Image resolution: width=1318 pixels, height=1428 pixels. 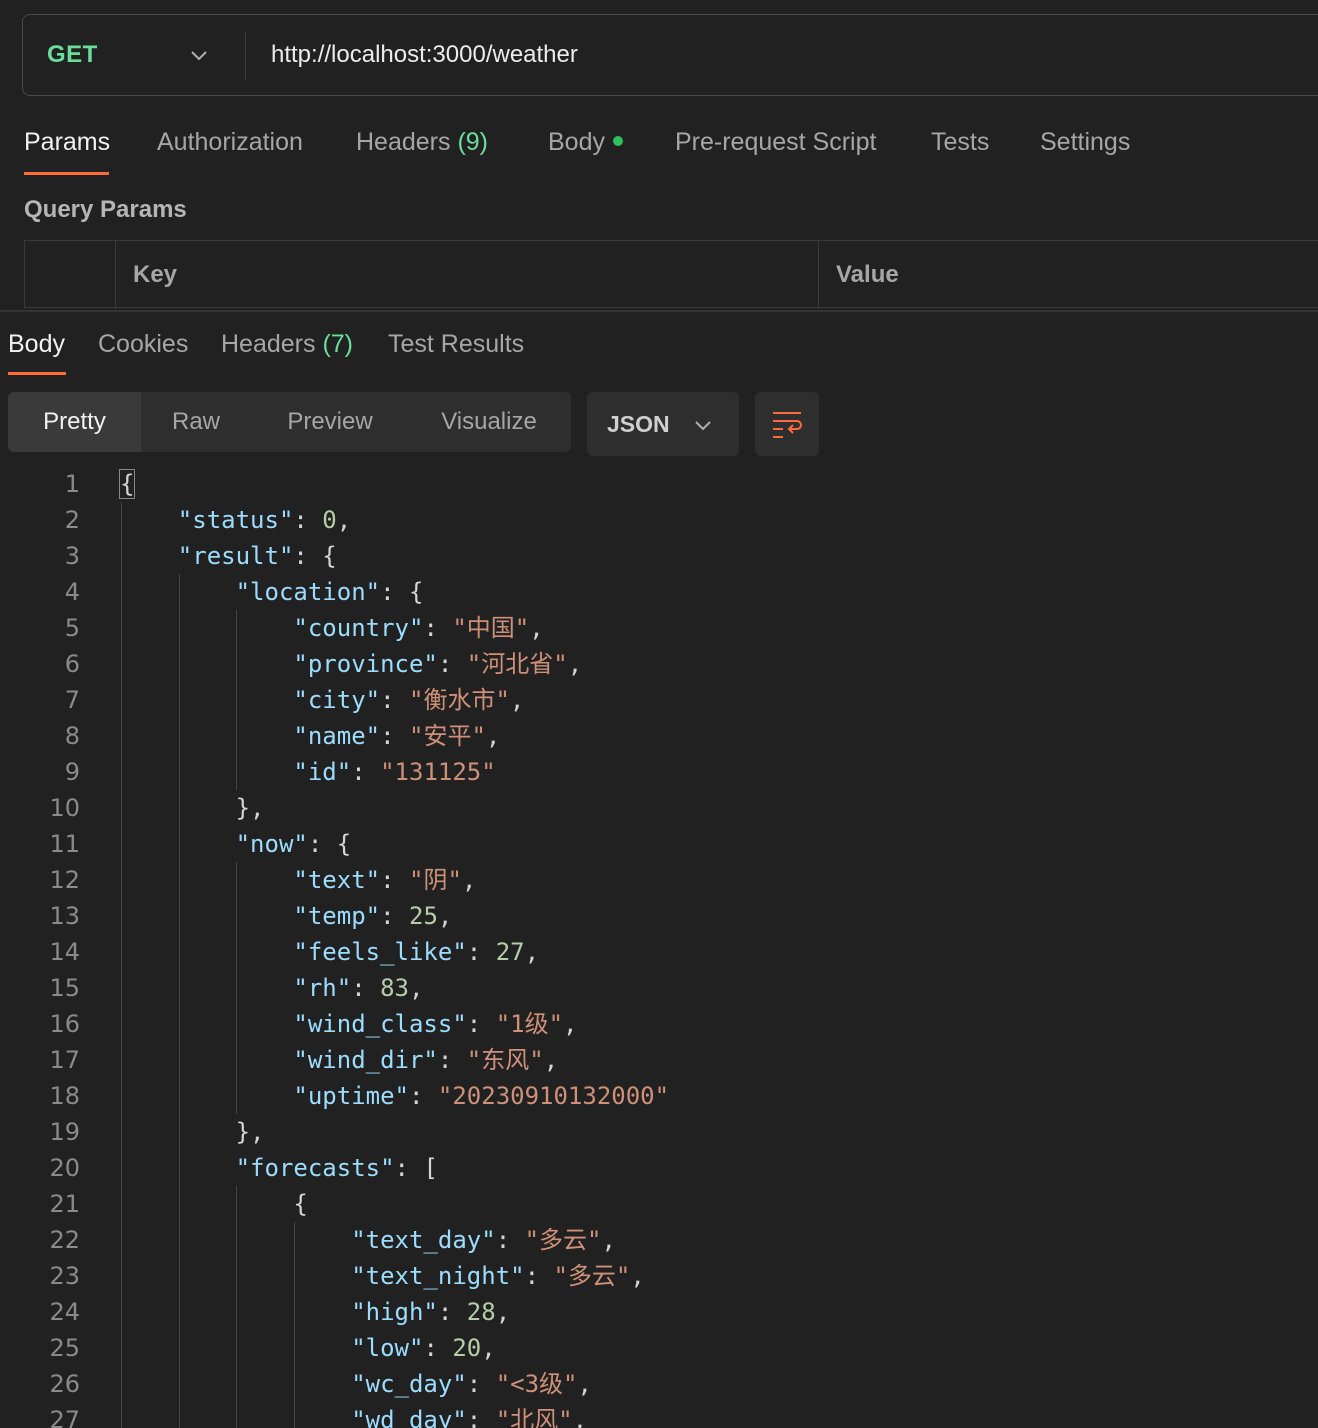 What do you see at coordinates (659, 988) in the screenshot?
I see `code-line: 15 "rh": 83,` at bounding box center [659, 988].